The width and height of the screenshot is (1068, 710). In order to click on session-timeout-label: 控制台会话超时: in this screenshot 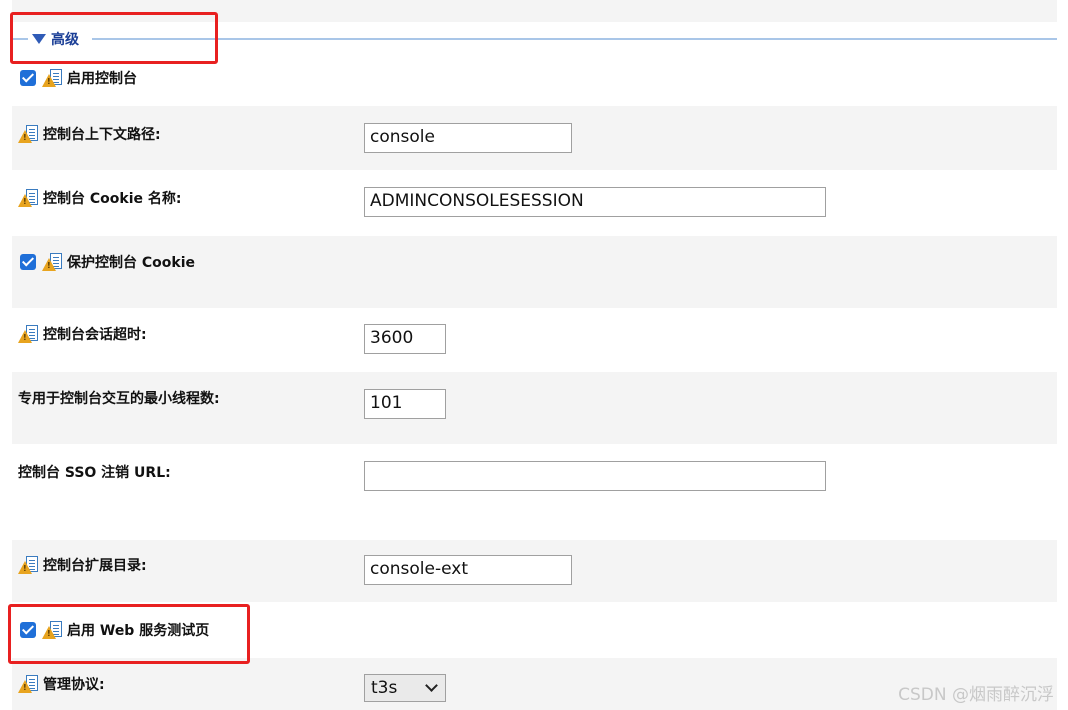, I will do `click(95, 335)`.